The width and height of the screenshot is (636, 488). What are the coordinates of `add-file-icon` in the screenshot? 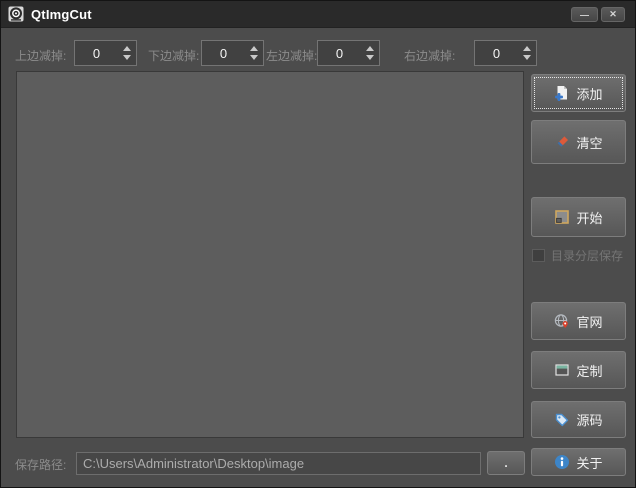 It's located at (562, 93).